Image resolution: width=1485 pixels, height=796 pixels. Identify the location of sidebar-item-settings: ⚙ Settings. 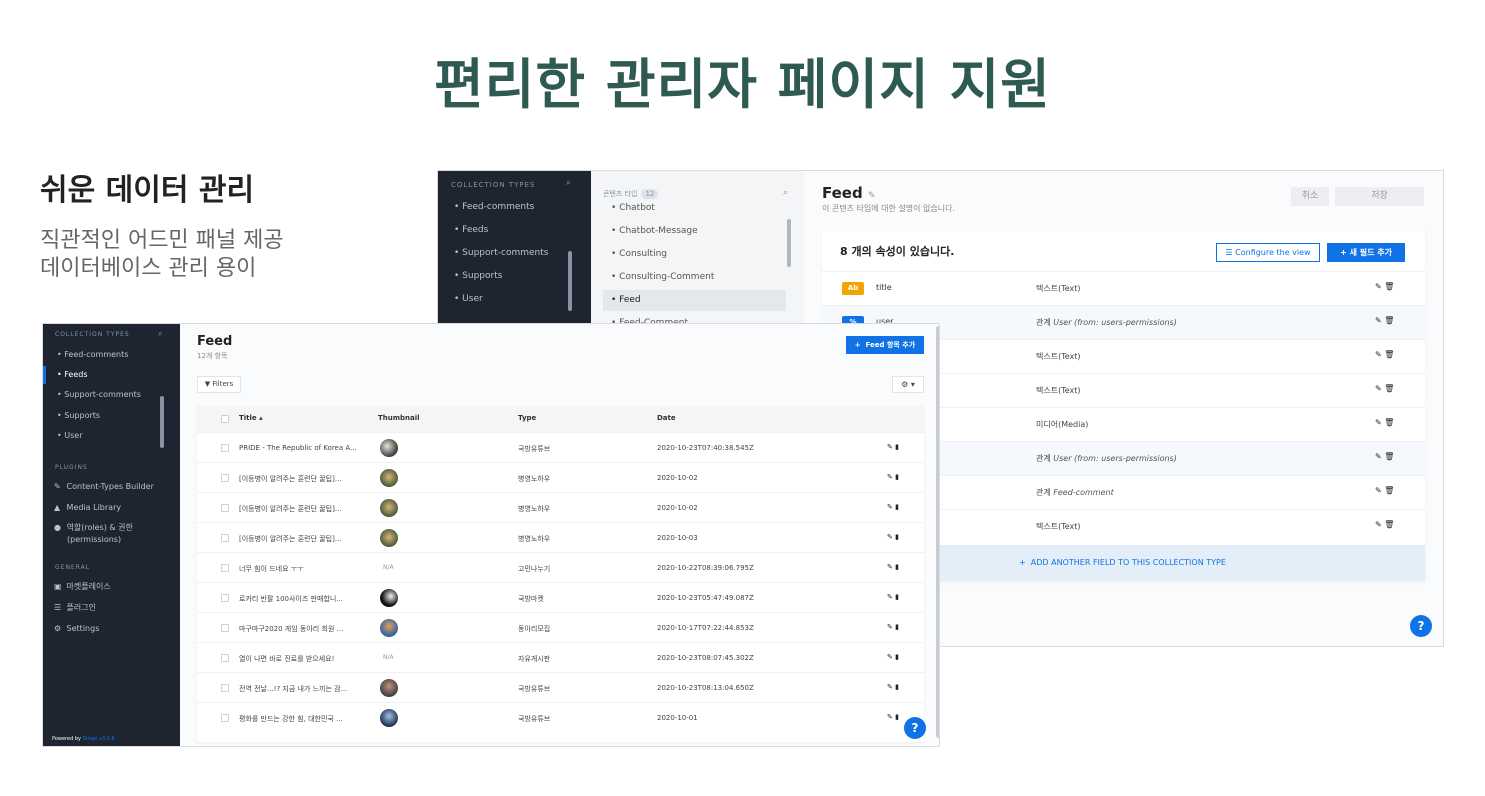
(76, 629).